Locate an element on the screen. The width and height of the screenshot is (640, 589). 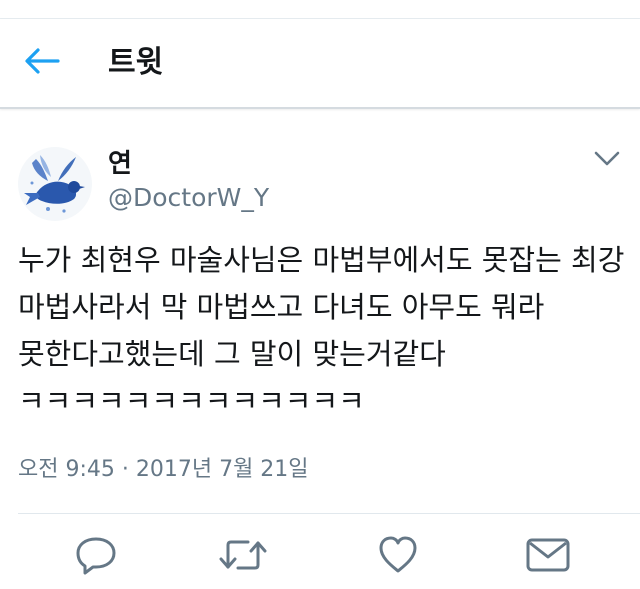
tweet-timestamp: 오전 9:45 · 2017년 7월 21일 is located at coordinates (163, 470).